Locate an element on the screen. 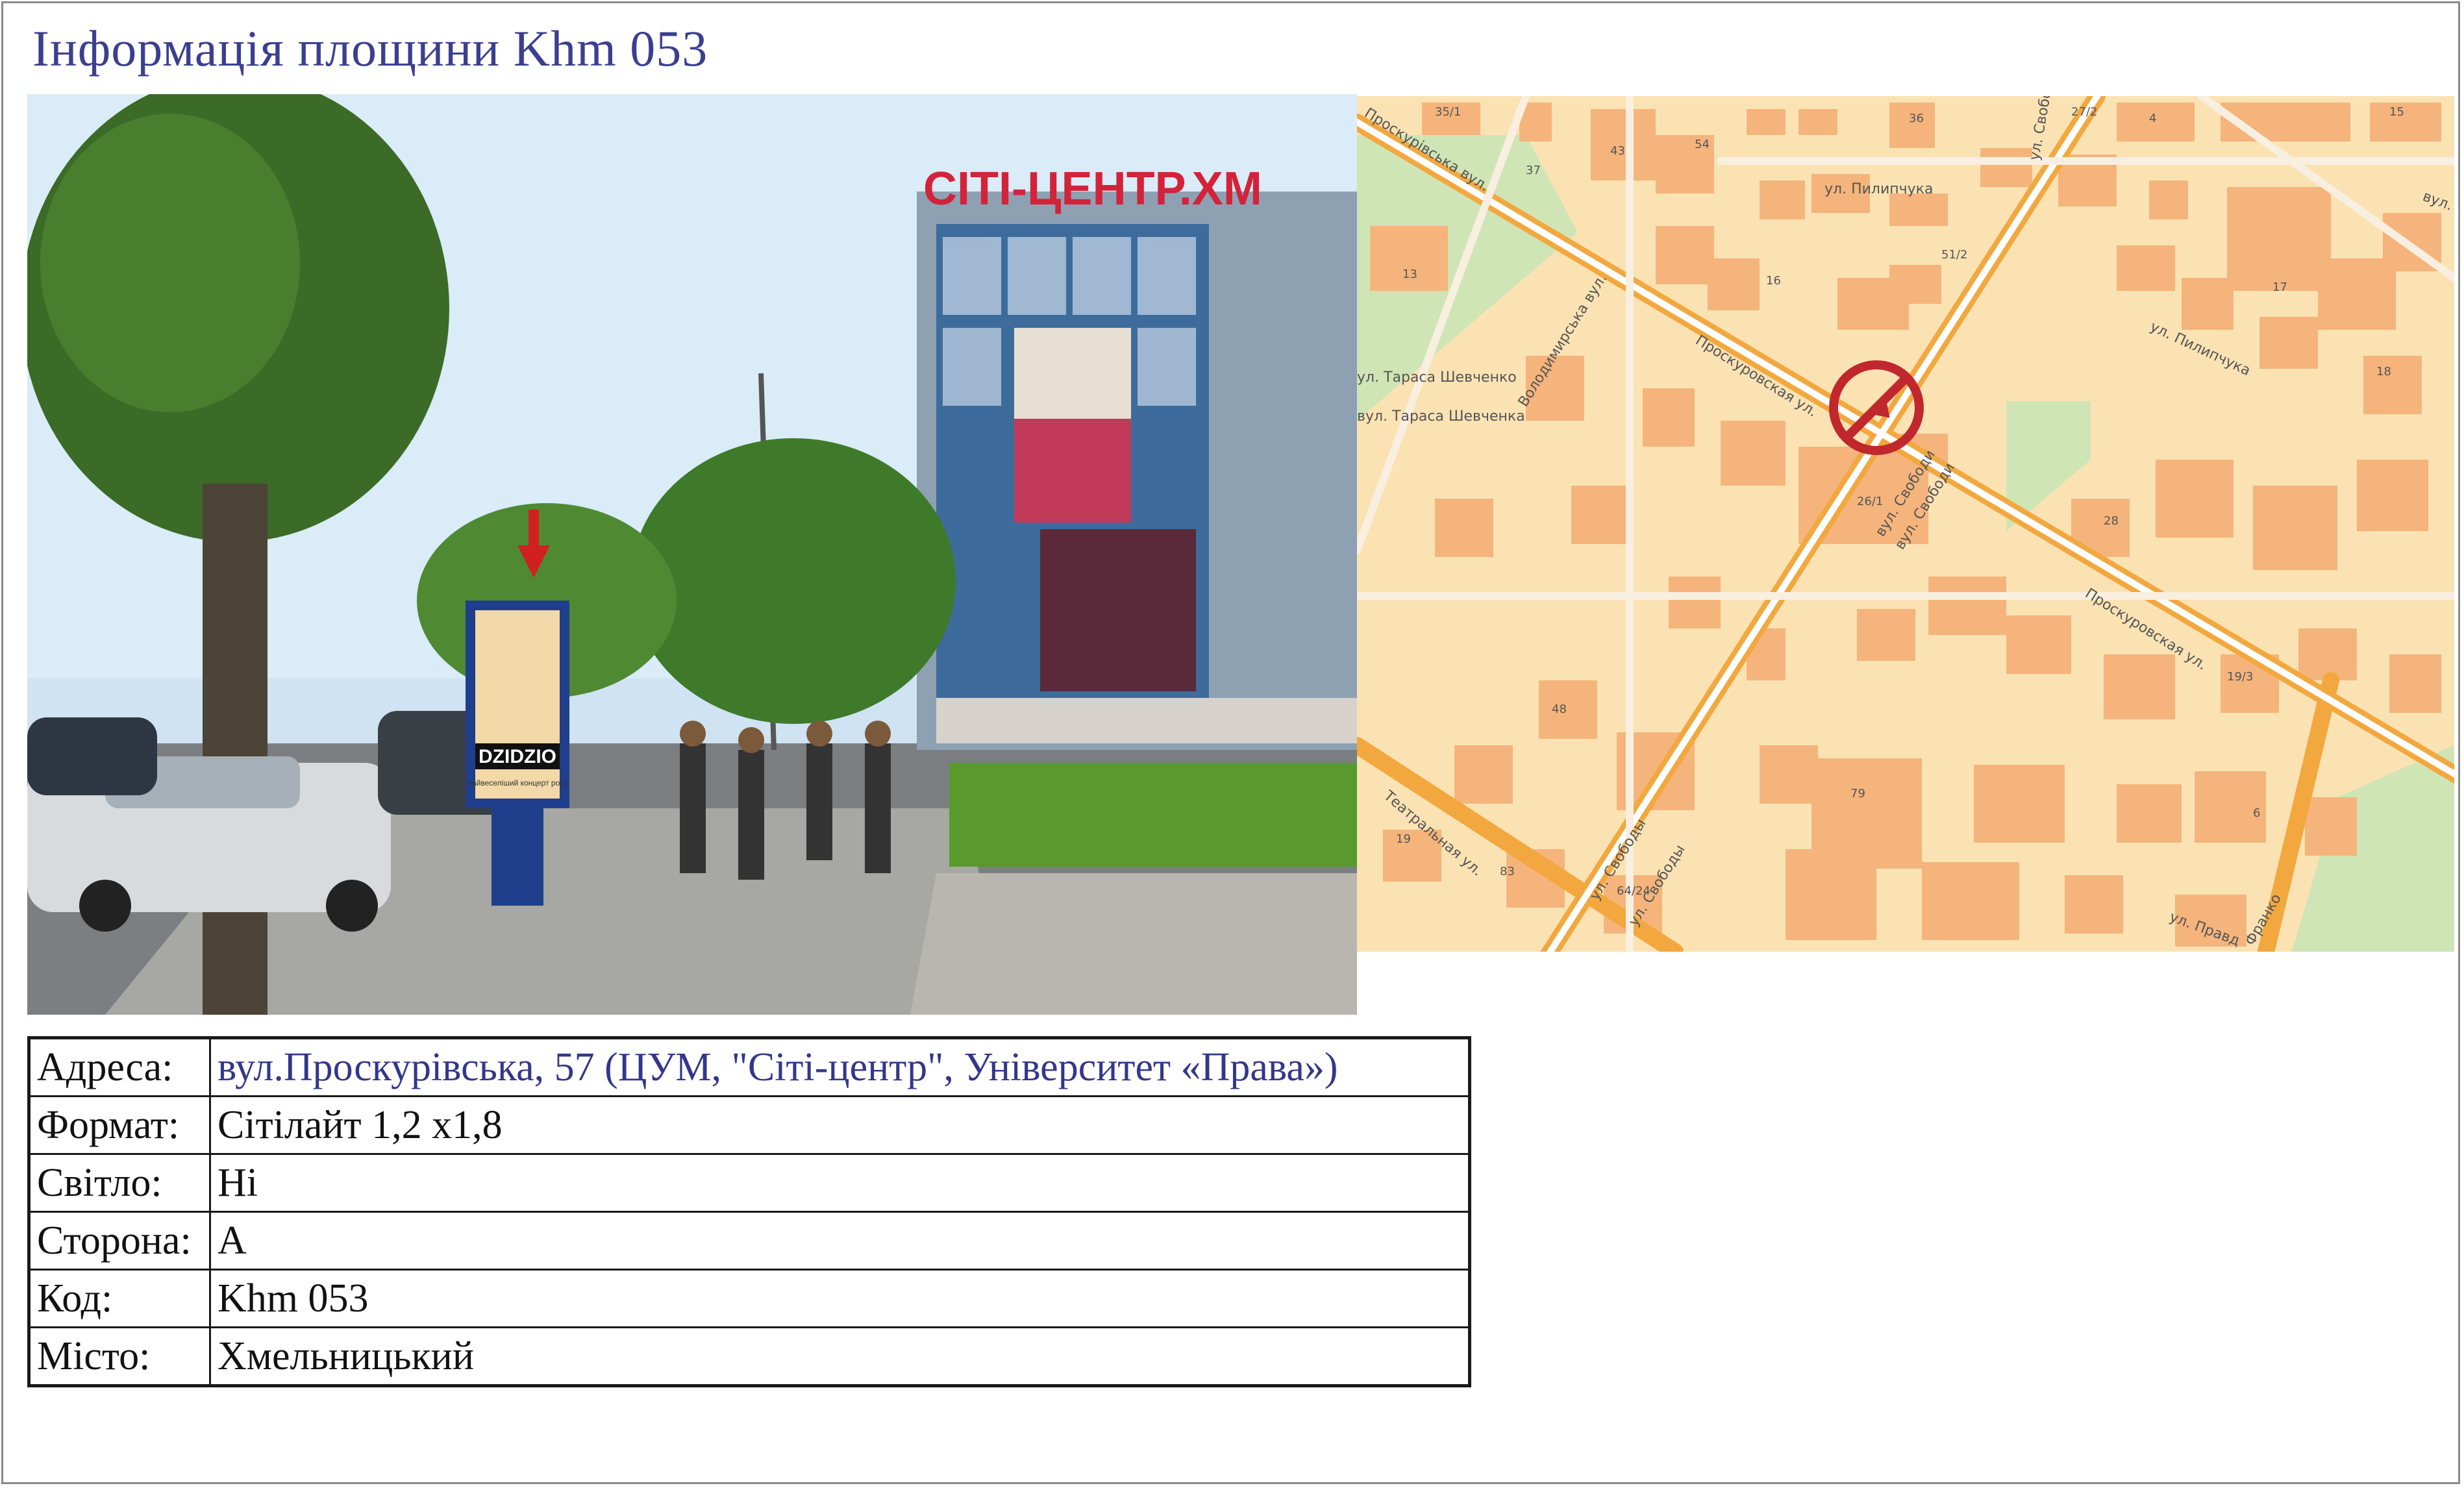 The width and height of the screenshot is (2464, 1488). map-house-number: 19 is located at coordinates (1403, 839).